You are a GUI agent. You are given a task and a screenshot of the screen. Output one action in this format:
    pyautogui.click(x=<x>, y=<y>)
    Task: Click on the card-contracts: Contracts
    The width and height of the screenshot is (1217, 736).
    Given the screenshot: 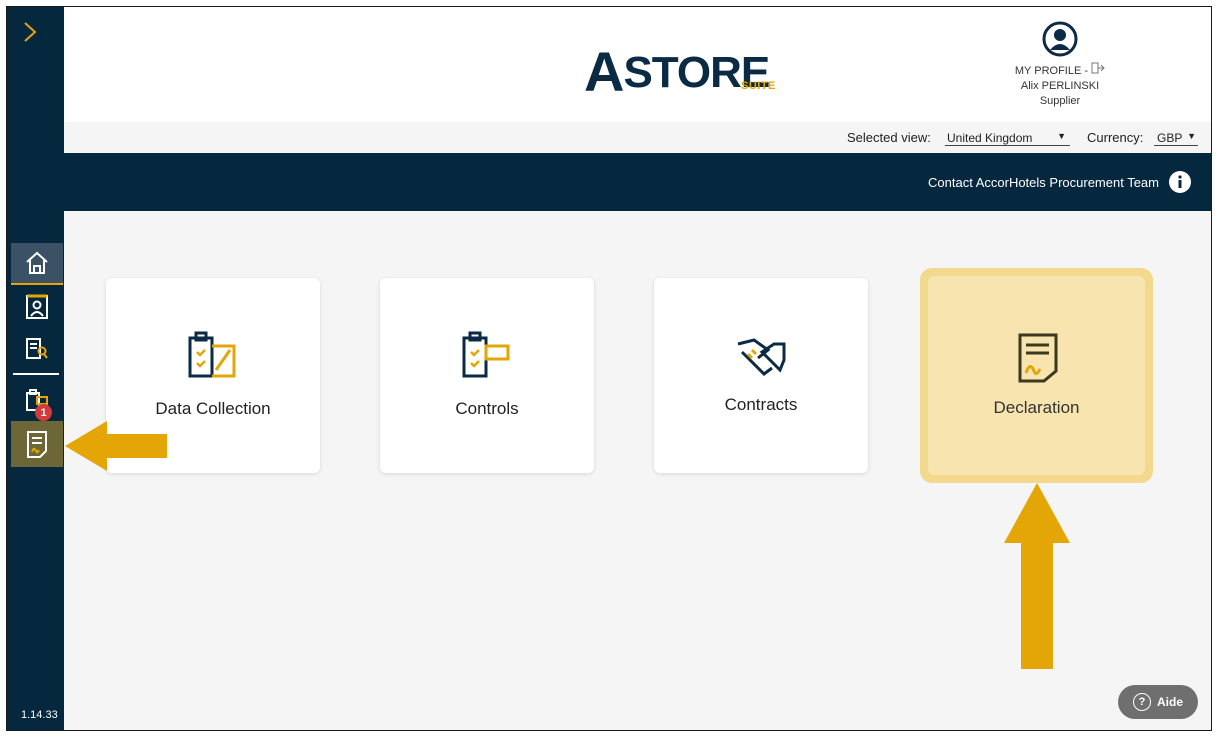 What is the action you would take?
    pyautogui.click(x=761, y=375)
    